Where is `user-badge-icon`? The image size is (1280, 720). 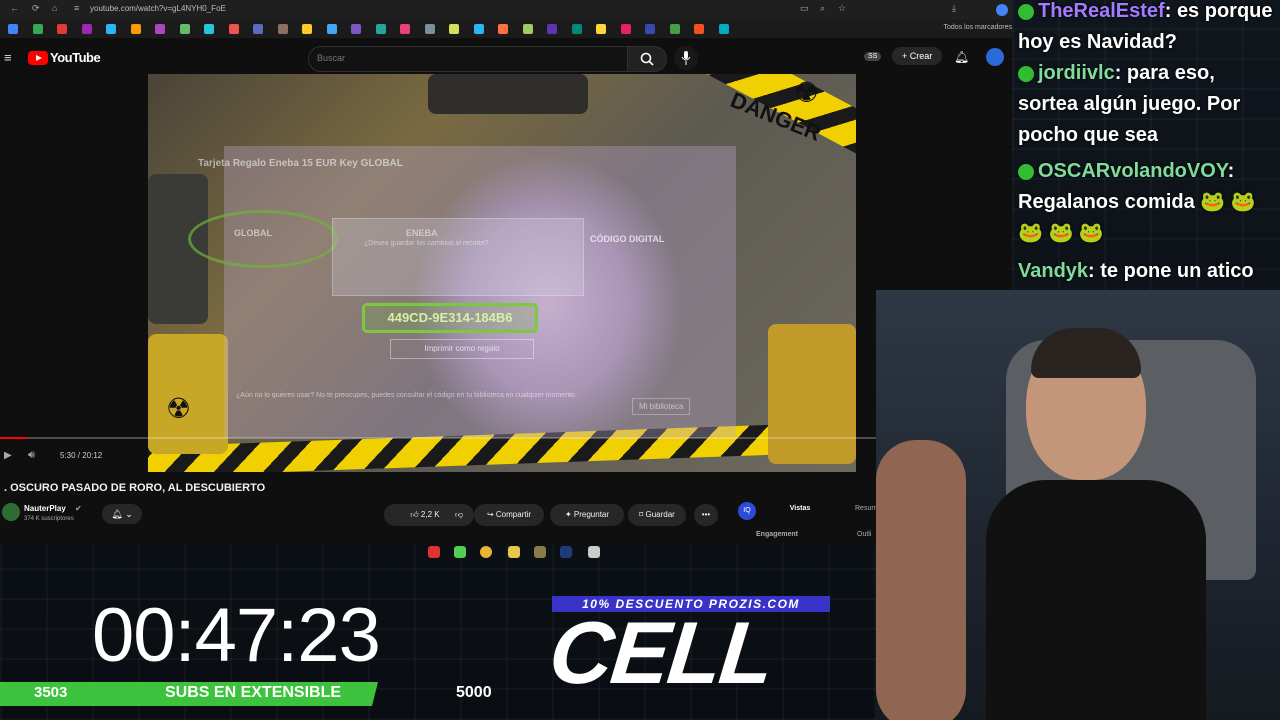
user-badge-icon is located at coordinates (1026, 171).